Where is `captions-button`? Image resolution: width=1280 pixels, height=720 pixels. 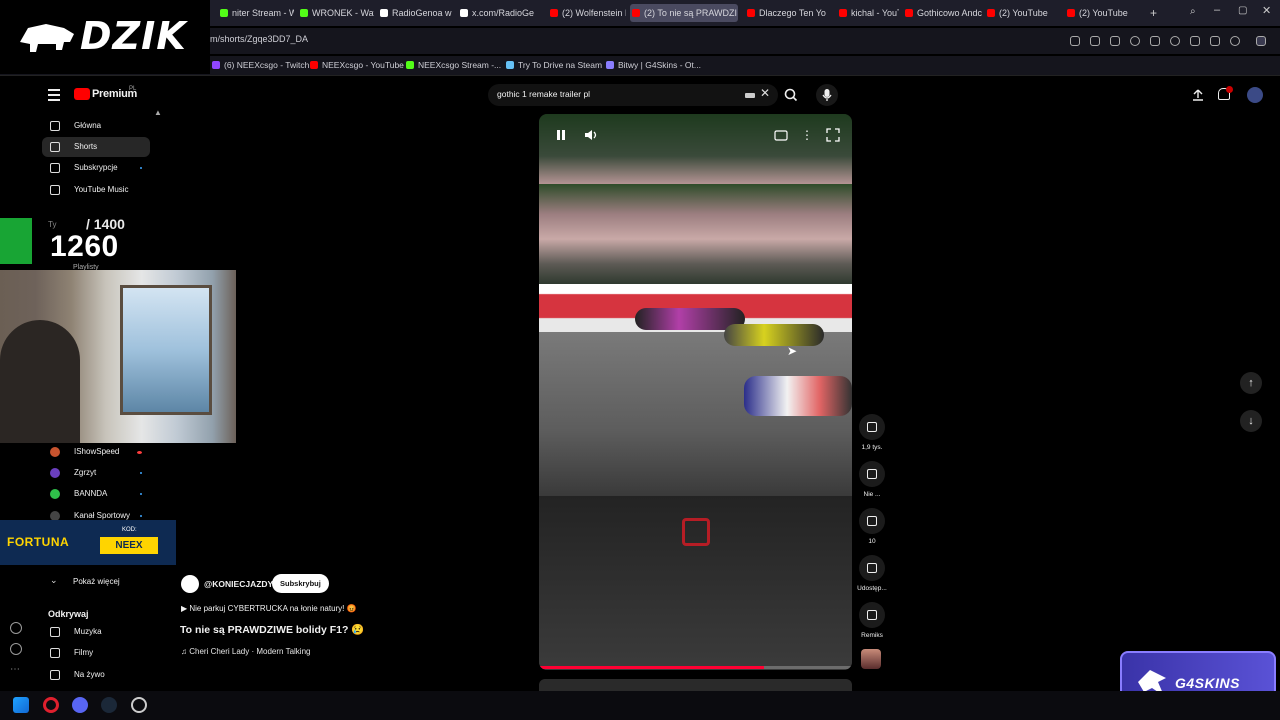
captions-button is located at coordinates (781, 135).